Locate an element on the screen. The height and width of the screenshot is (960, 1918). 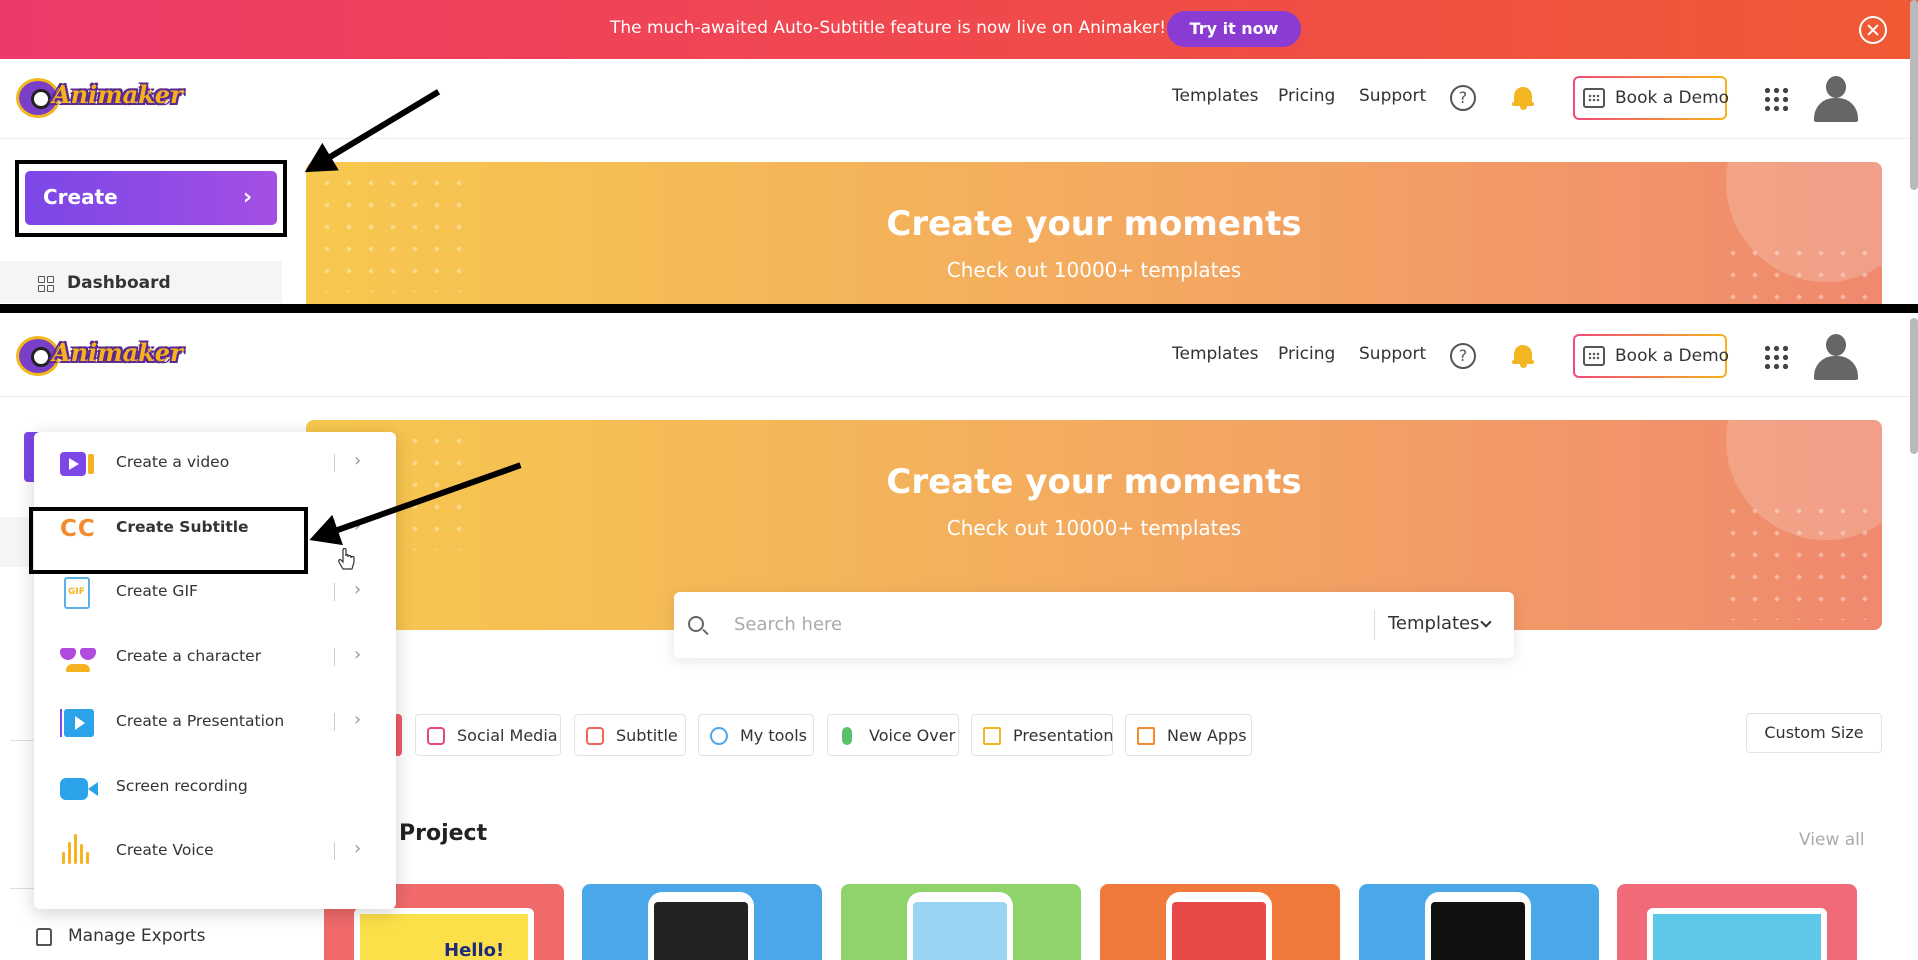
dashboard-icon is located at coordinates (46, 284).